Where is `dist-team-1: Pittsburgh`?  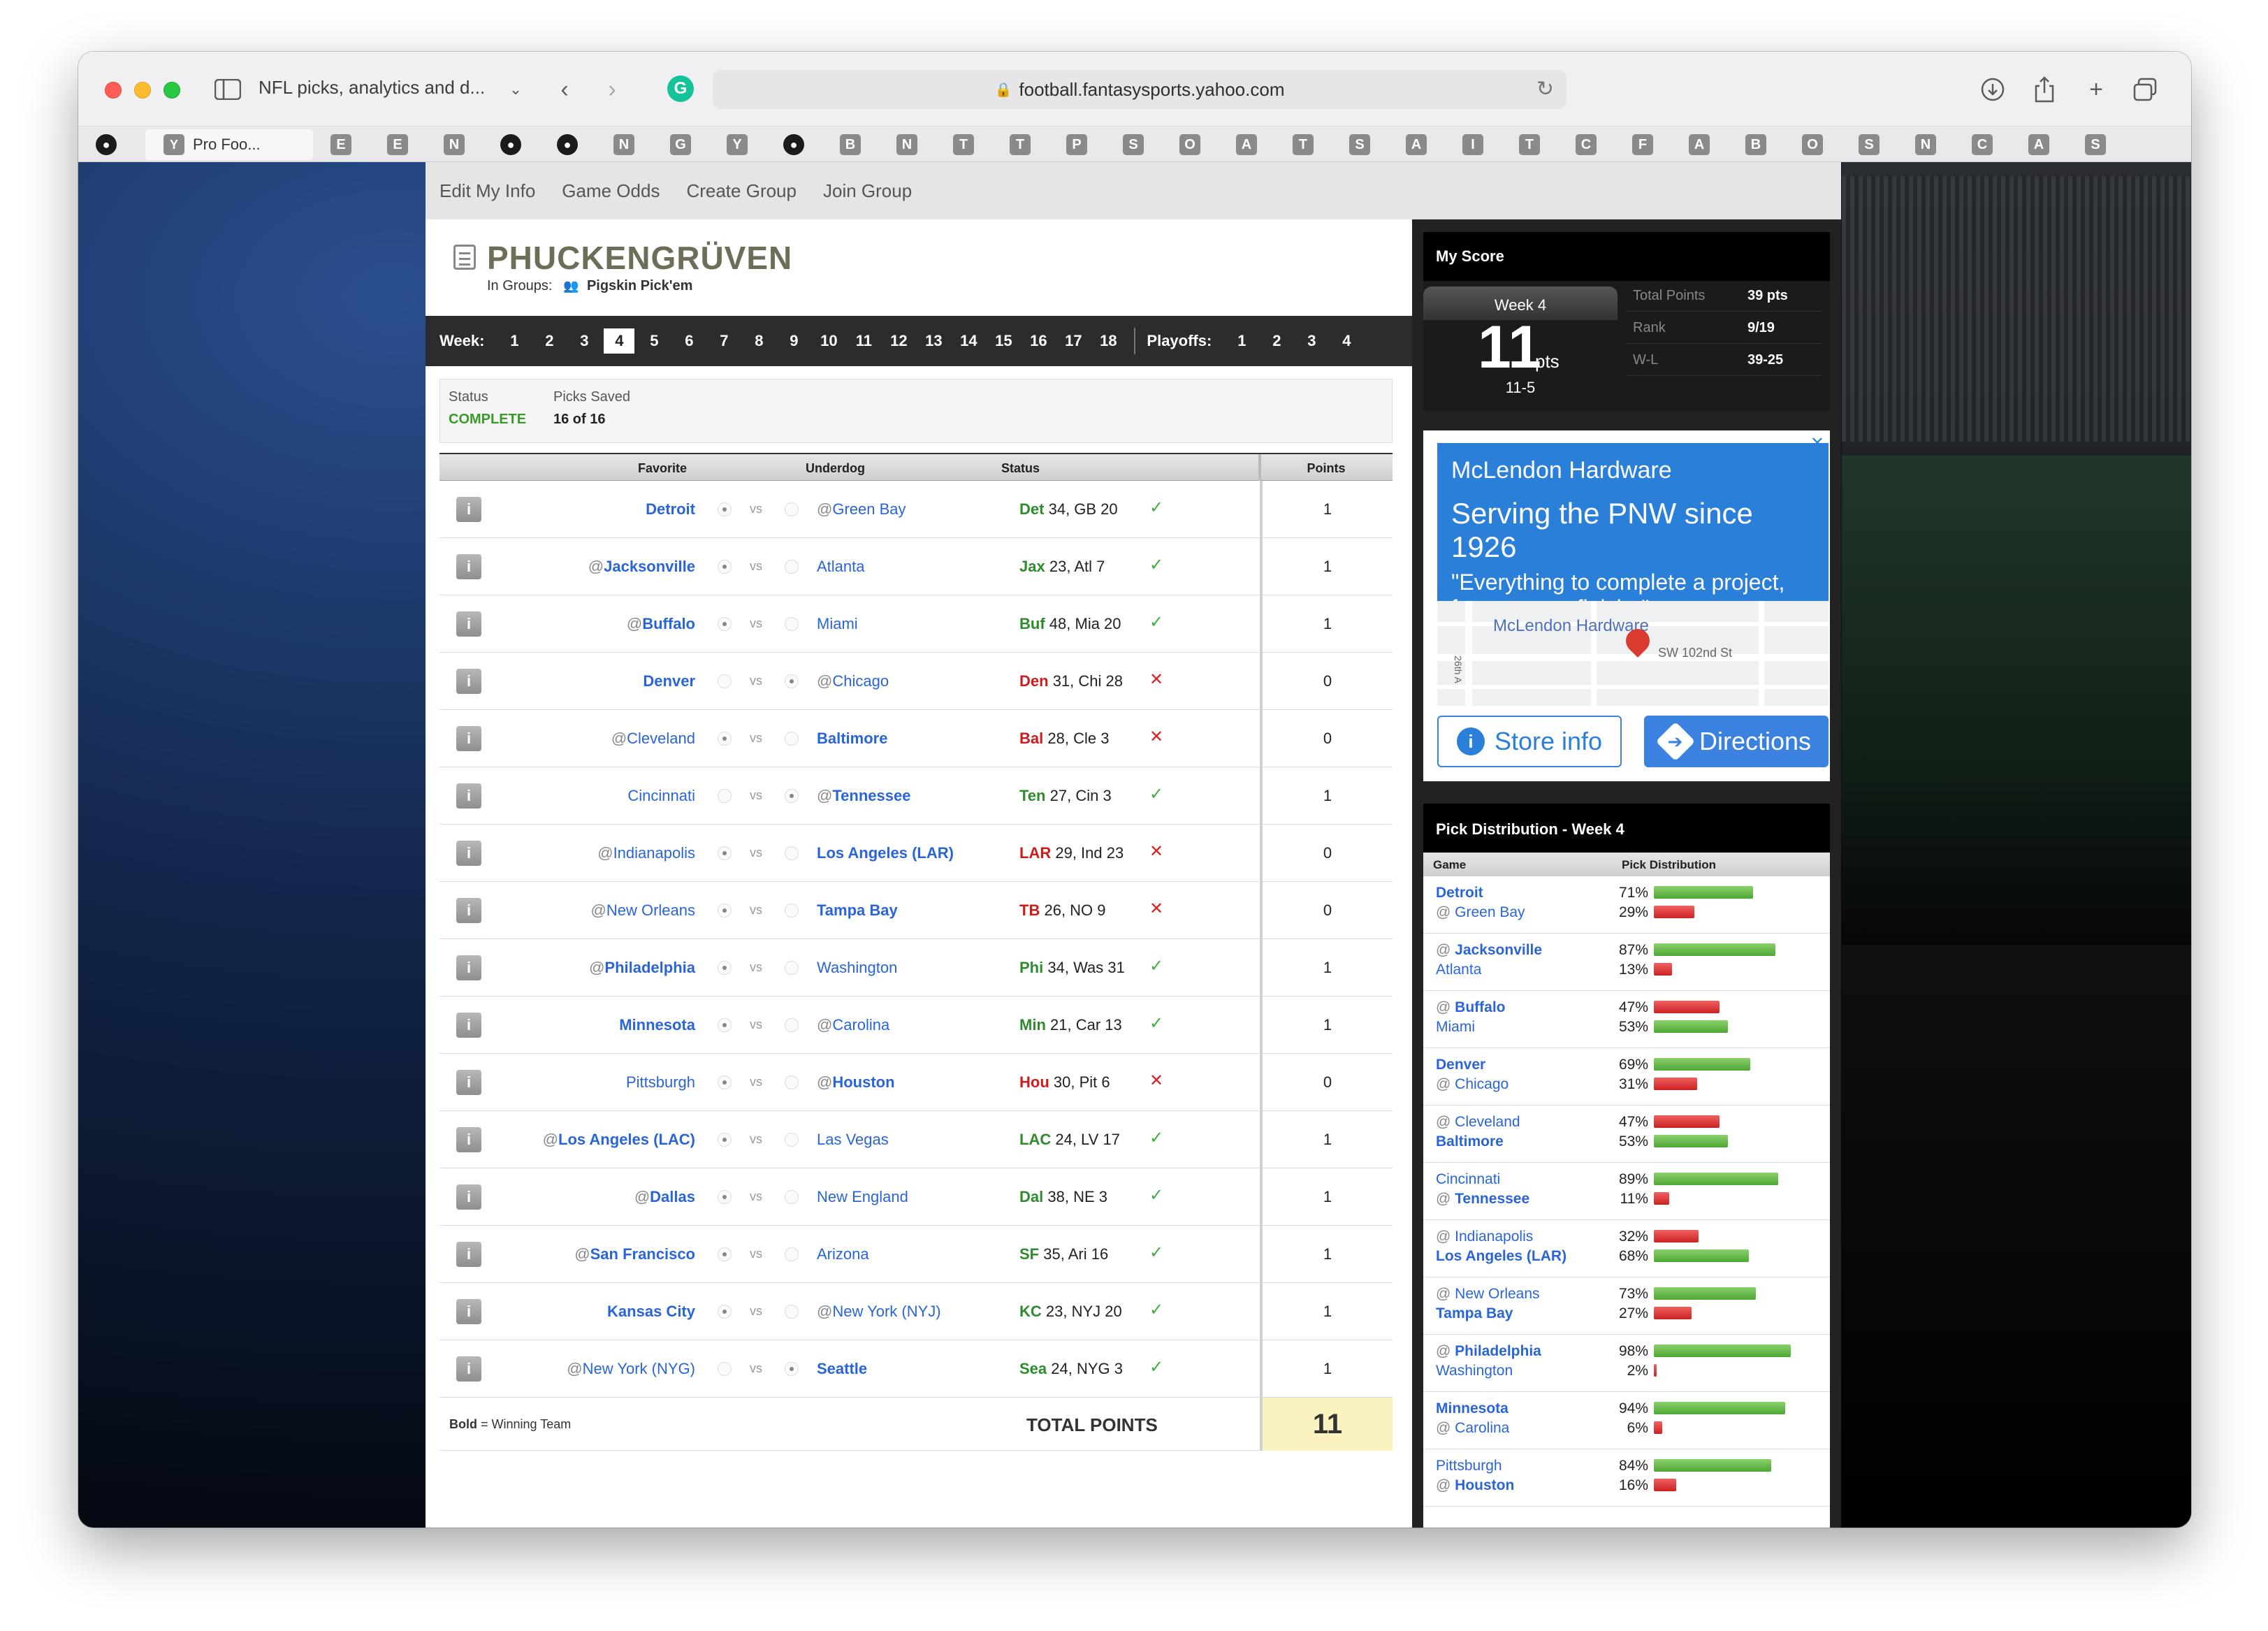 dist-team-1: Pittsburgh is located at coordinates (1469, 1466).